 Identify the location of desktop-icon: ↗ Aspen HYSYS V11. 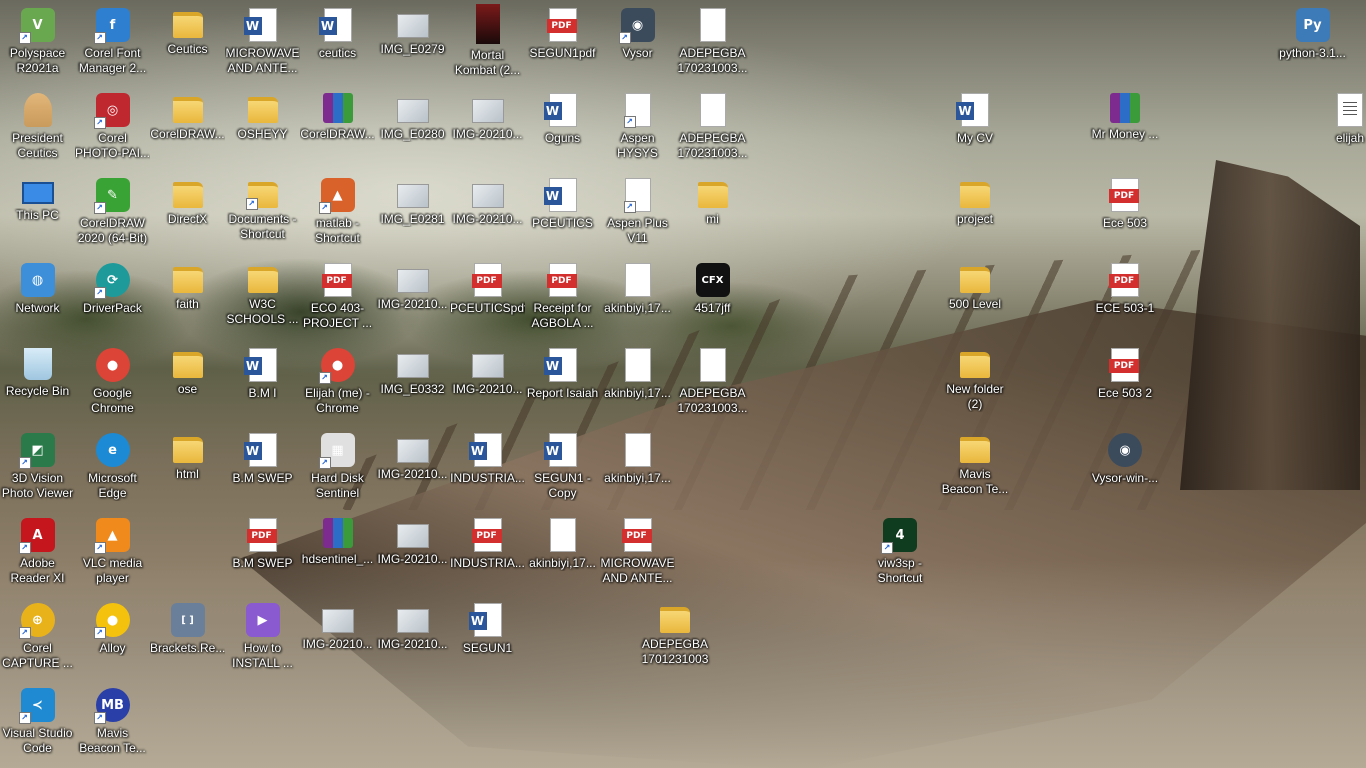
(637, 127).